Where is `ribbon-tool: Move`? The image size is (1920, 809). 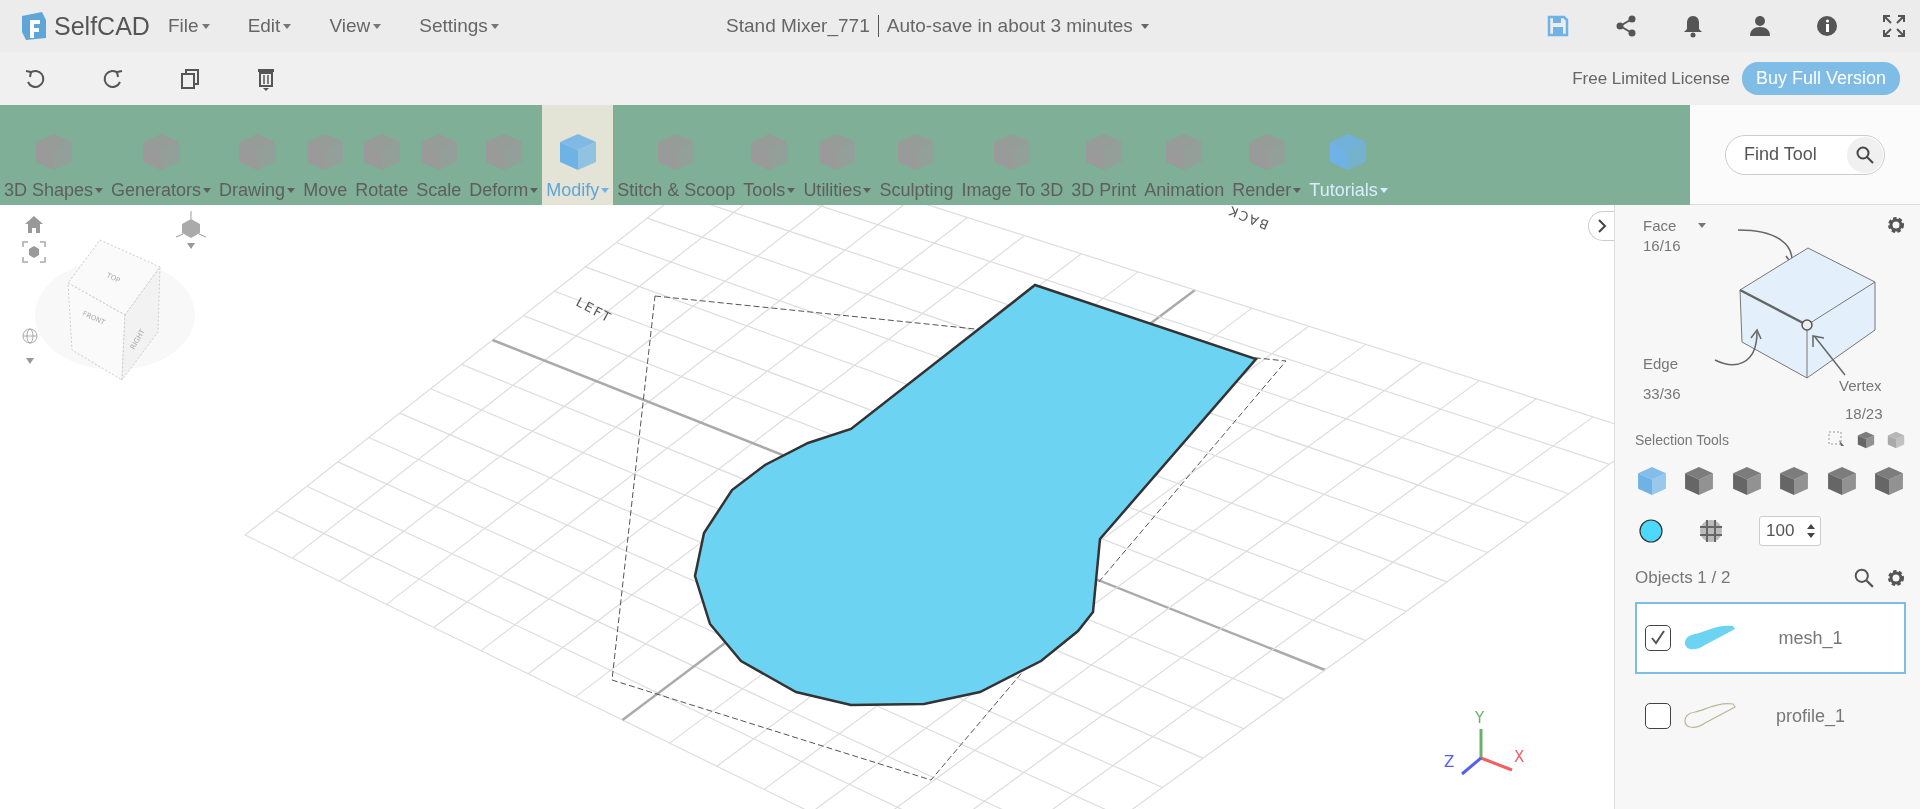
ribbon-tool: Move is located at coordinates (325, 155).